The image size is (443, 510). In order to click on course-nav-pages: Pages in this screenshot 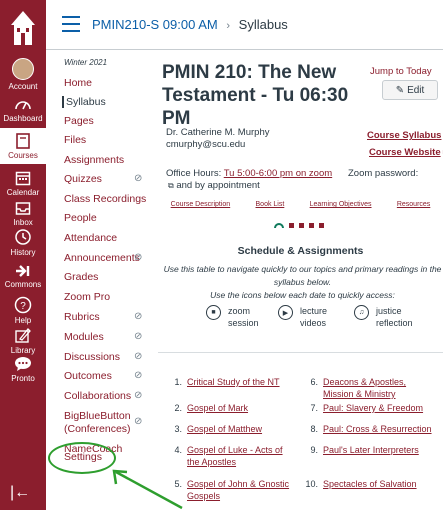, I will do `click(110, 121)`.